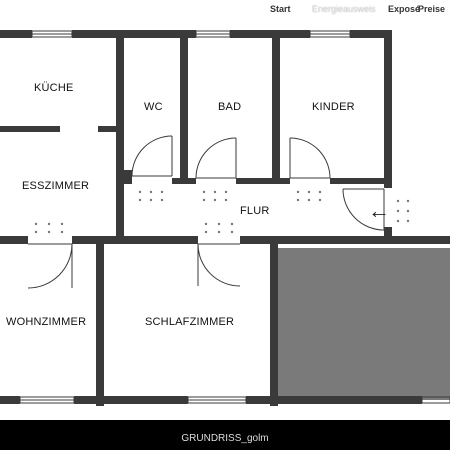 This screenshot has width=450, height=450. I want to click on room-label-wc: WC, so click(153, 107).